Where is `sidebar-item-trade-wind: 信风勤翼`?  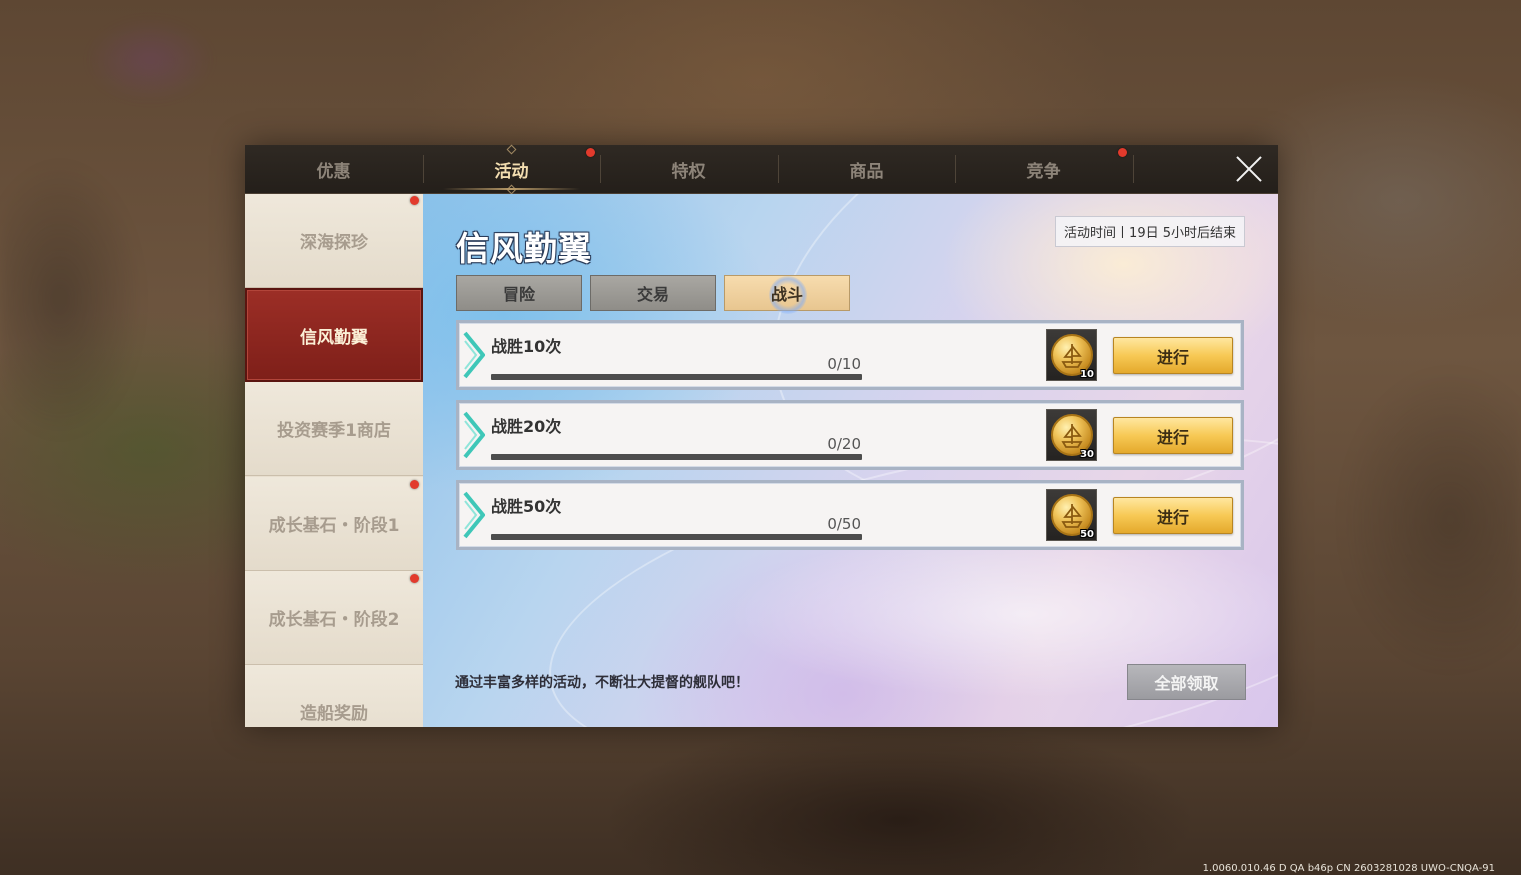 sidebar-item-trade-wind: 信风勤翼 is located at coordinates (334, 335).